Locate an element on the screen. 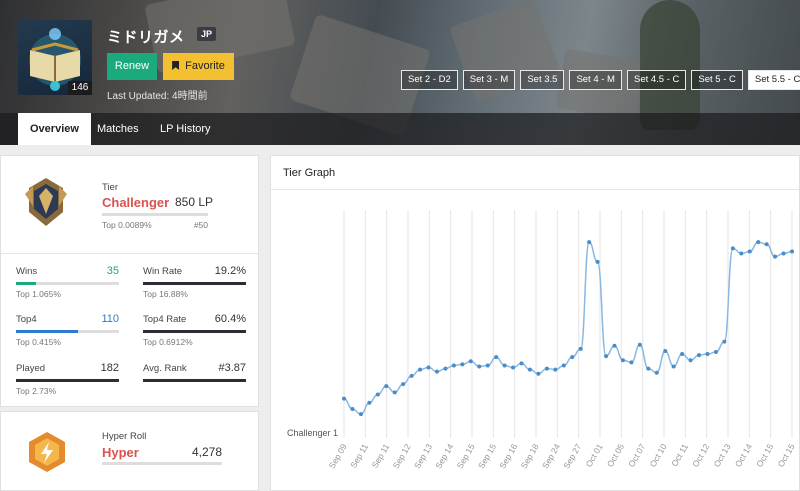  level-badge: 146 is located at coordinates (80, 88).